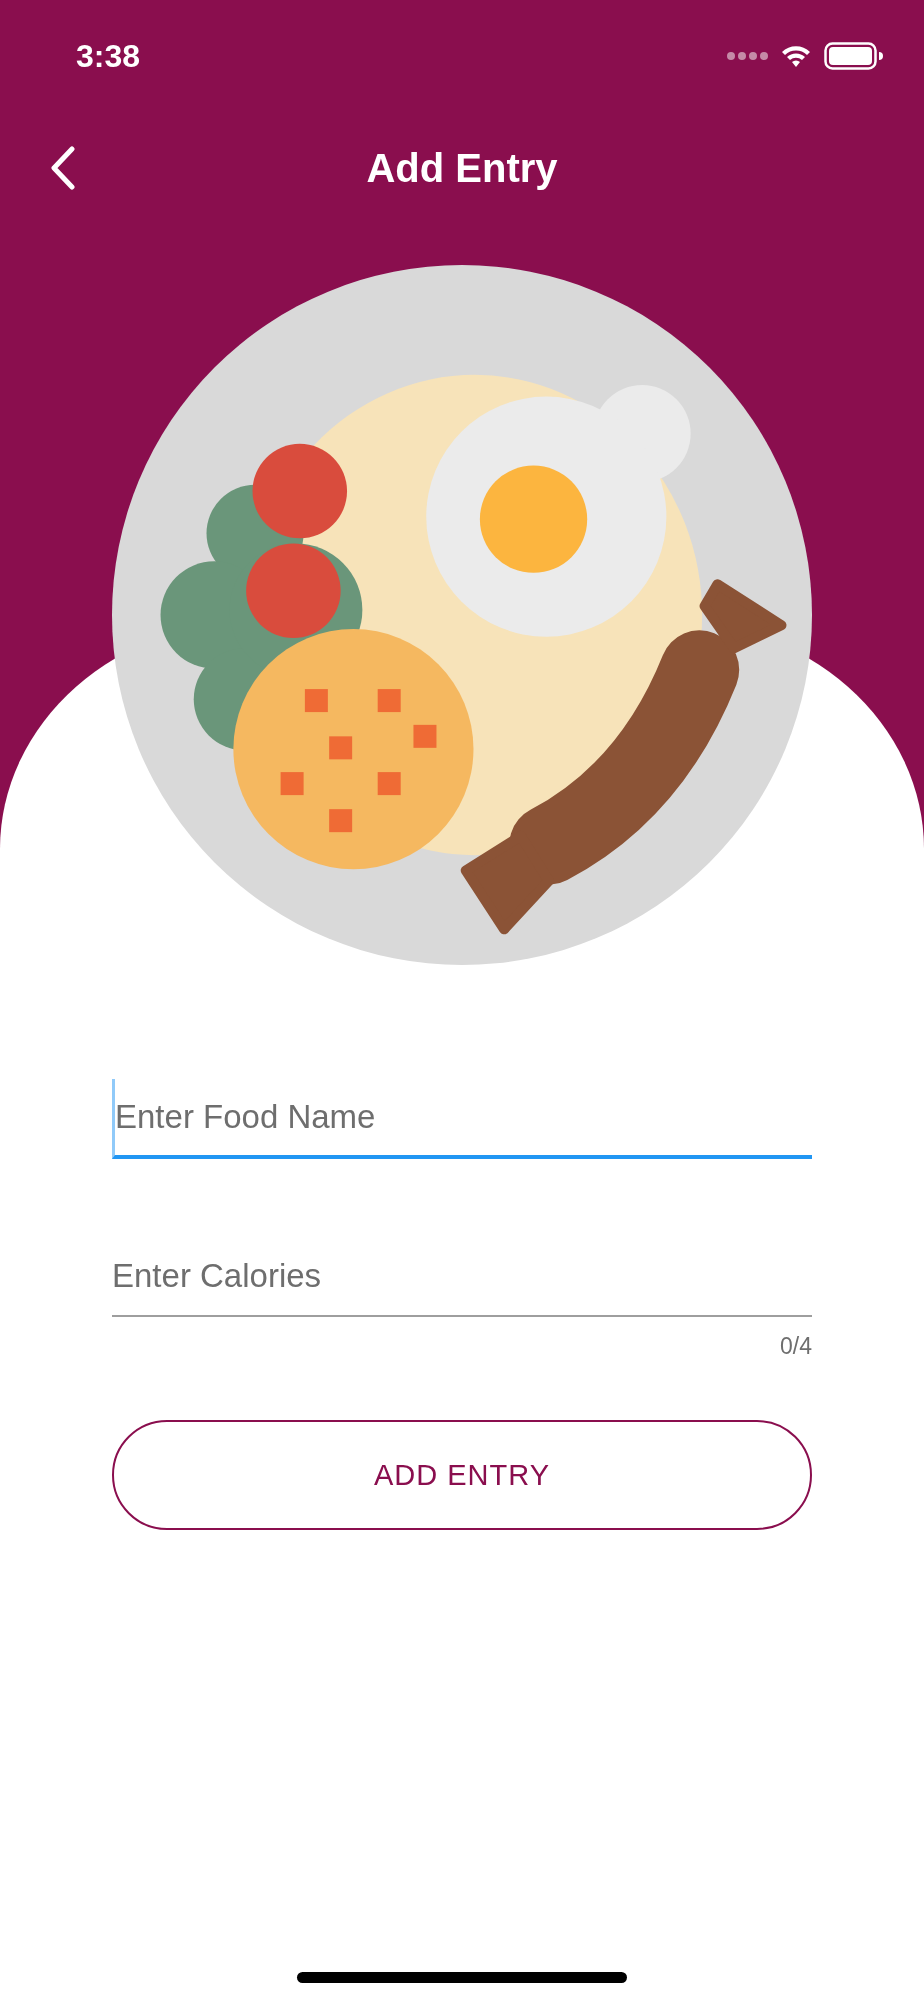 The width and height of the screenshot is (924, 2000). Describe the element at coordinates (108, 56) in the screenshot. I see `status-time: 3:38` at that location.